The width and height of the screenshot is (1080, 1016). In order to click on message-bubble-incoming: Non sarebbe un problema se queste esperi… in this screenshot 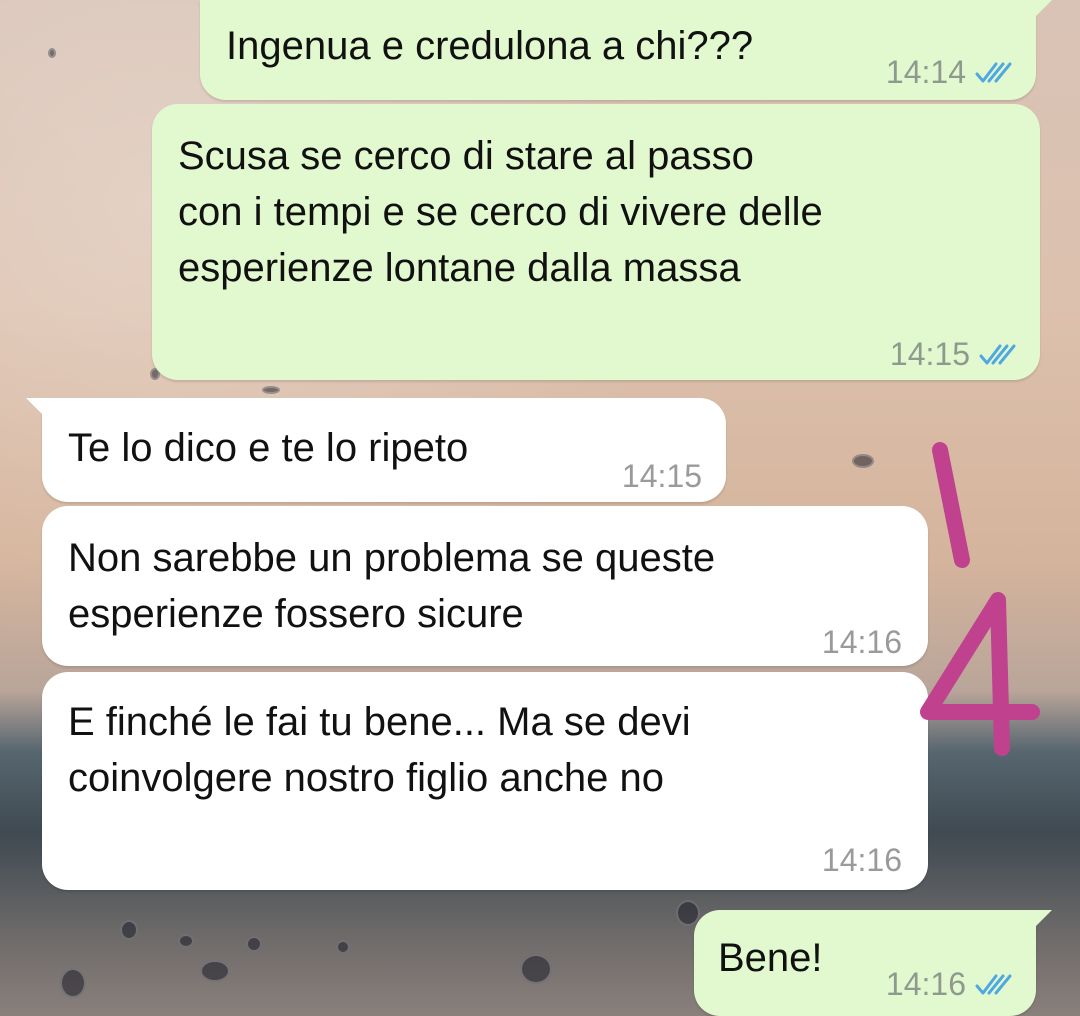, I will do `click(485, 586)`.